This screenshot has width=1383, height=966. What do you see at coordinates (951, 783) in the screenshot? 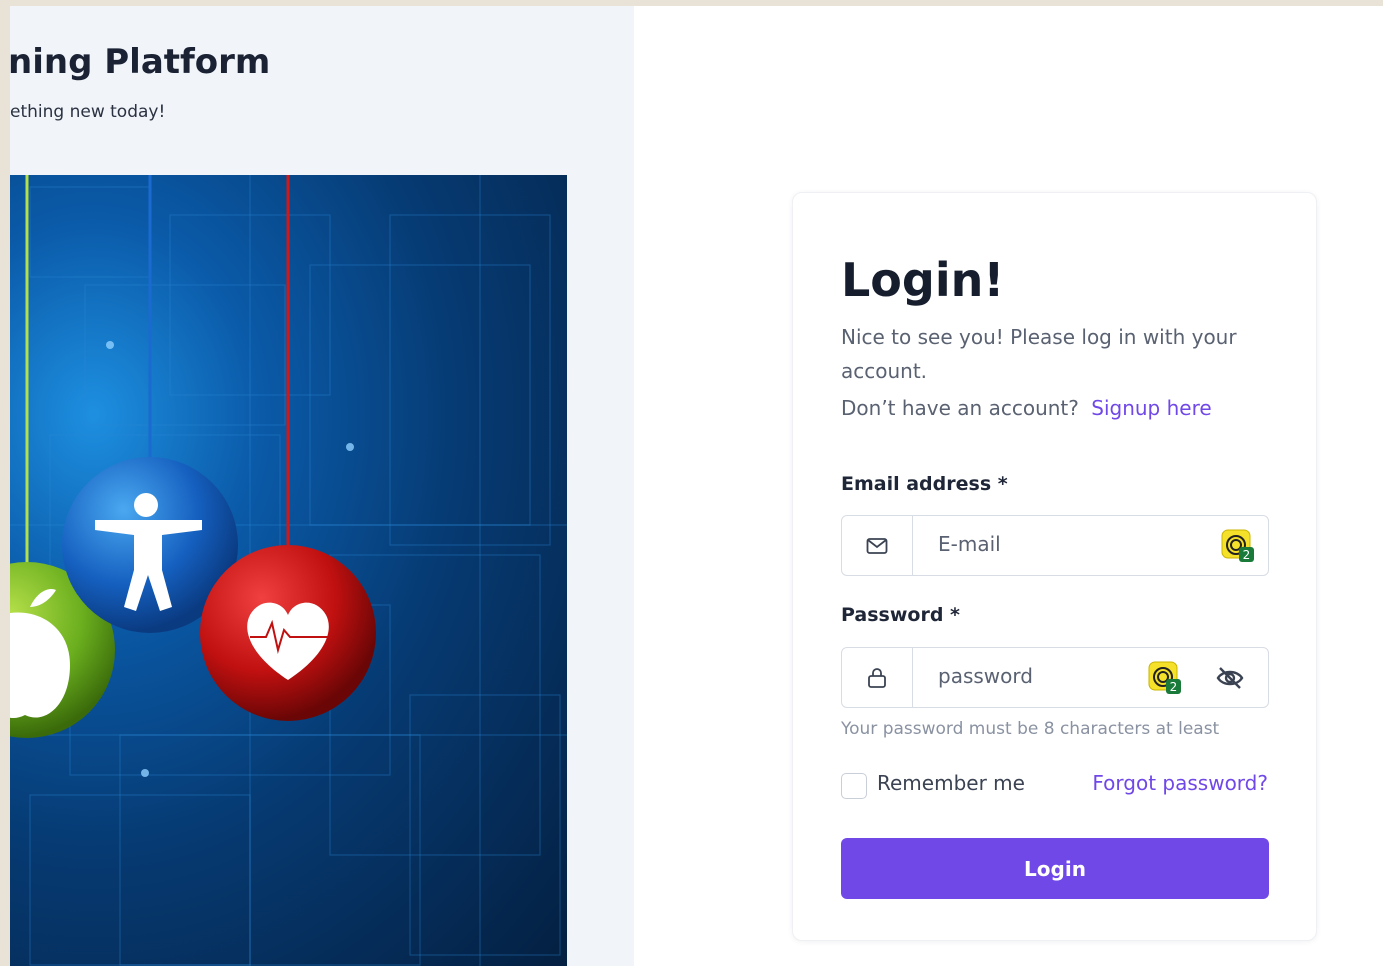
I see `remember-label: Remember me` at bounding box center [951, 783].